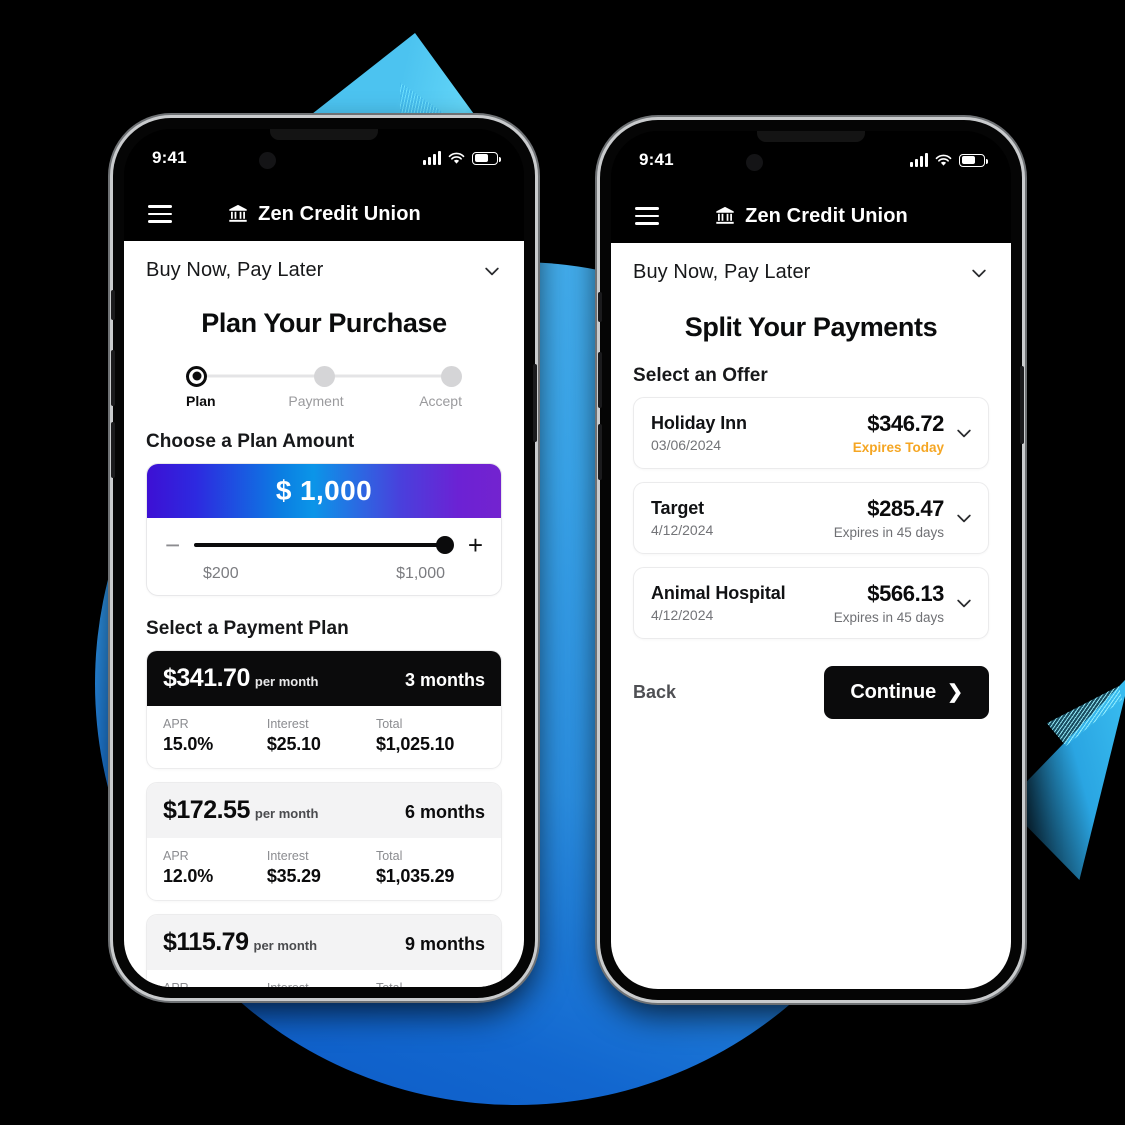 The height and width of the screenshot is (1125, 1125). I want to click on plan-interest-col: Interest $42.13, so click(321, 984).